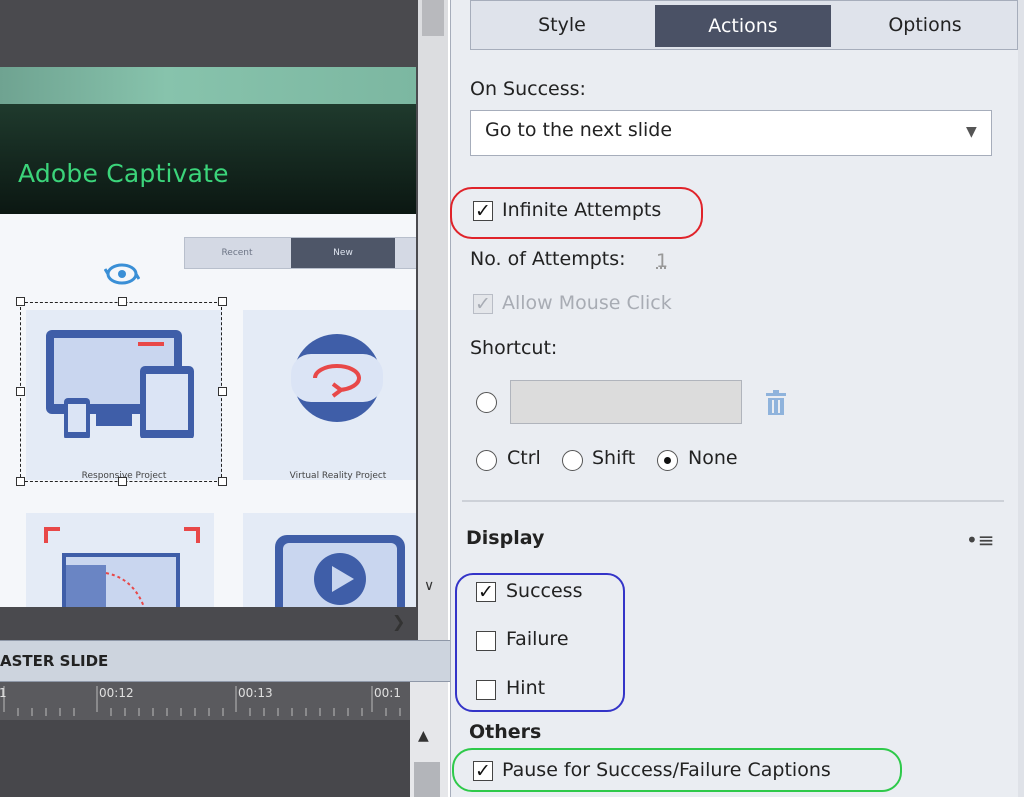 Image resolution: width=1024 pixels, height=797 pixels. Describe the element at coordinates (713, 458) in the screenshot. I see `none-label: None` at that location.